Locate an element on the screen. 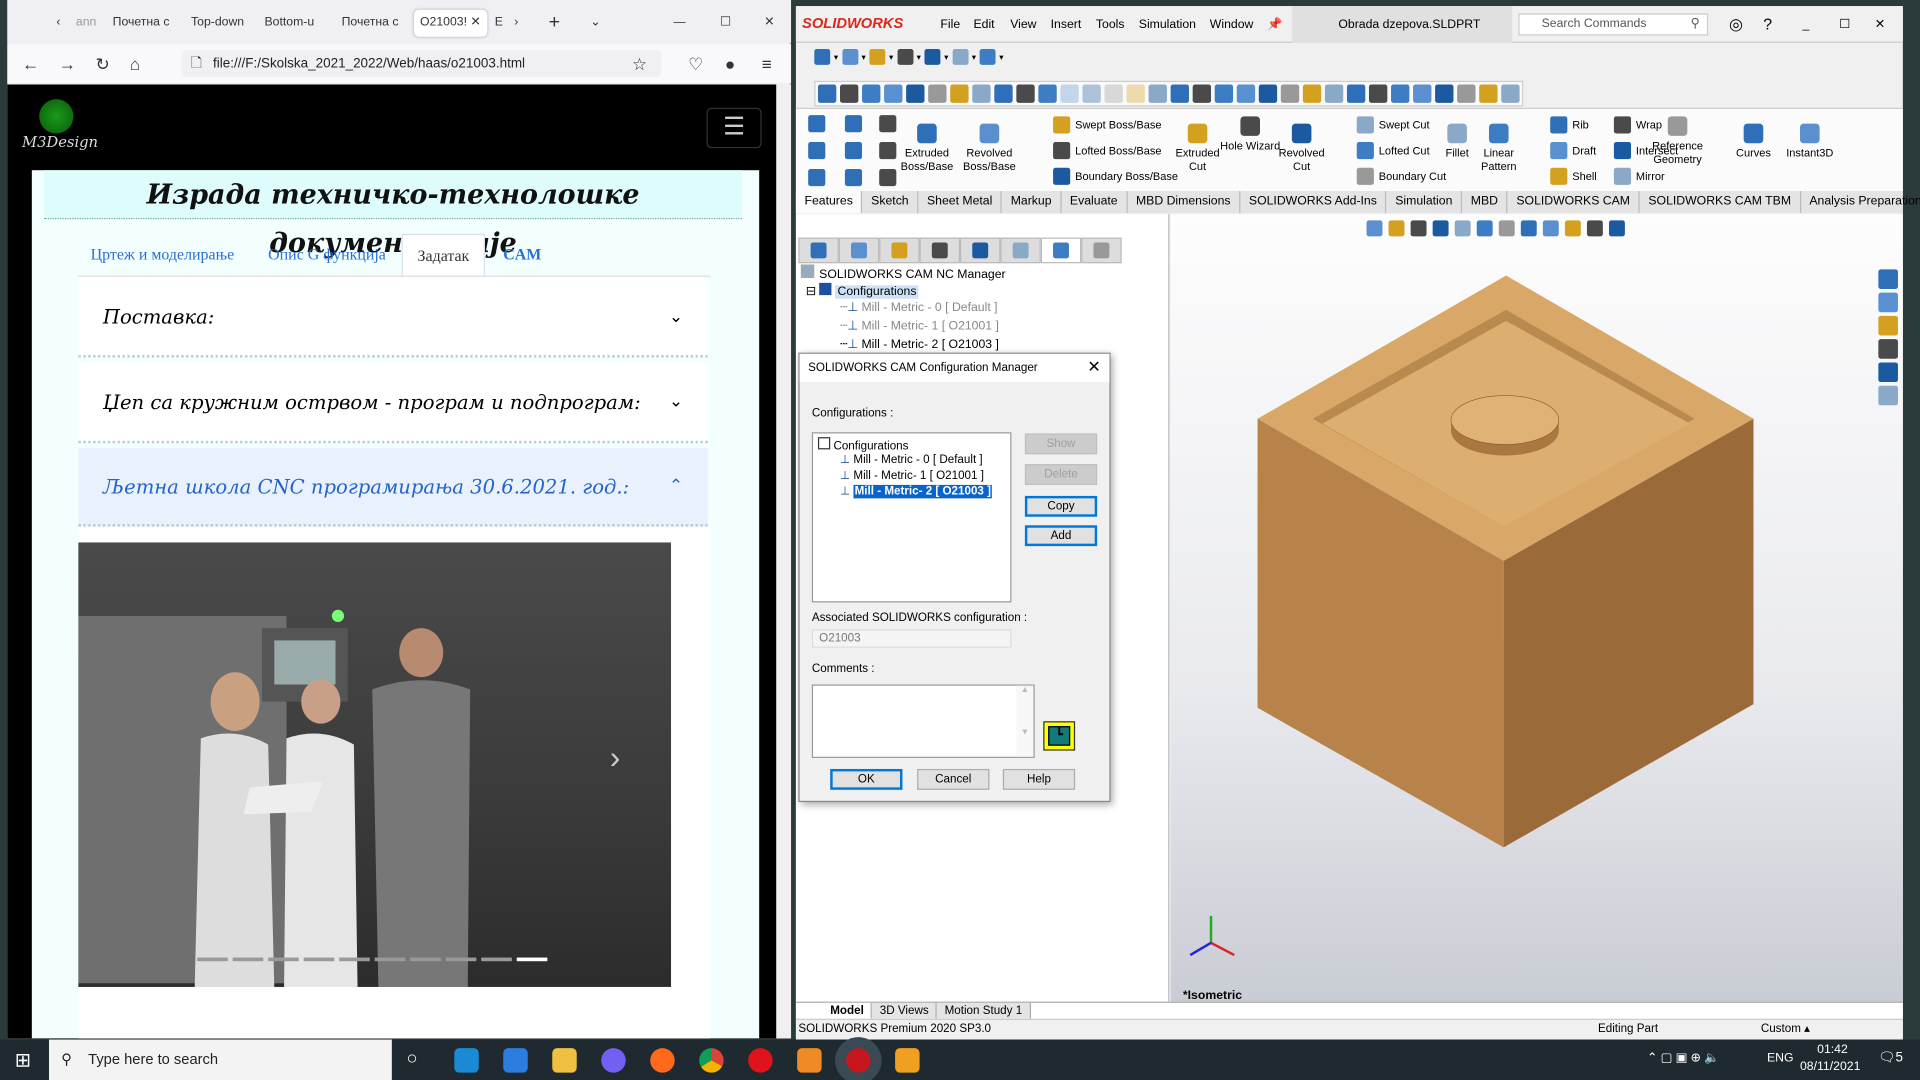 This screenshot has width=1920, height=1080. carousel-indicator-active is located at coordinates (532, 959).